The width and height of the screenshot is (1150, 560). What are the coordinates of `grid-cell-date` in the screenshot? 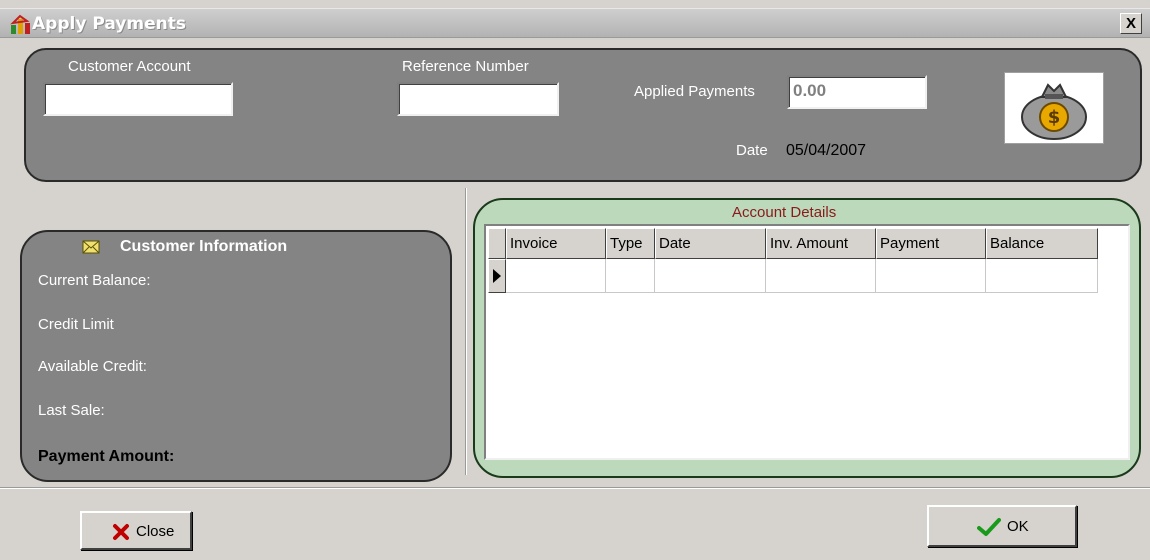 It's located at (710, 276).